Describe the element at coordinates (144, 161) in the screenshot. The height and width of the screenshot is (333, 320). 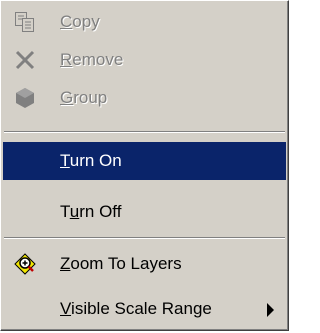
I see `menu-item-turn-on: Turn On` at that location.